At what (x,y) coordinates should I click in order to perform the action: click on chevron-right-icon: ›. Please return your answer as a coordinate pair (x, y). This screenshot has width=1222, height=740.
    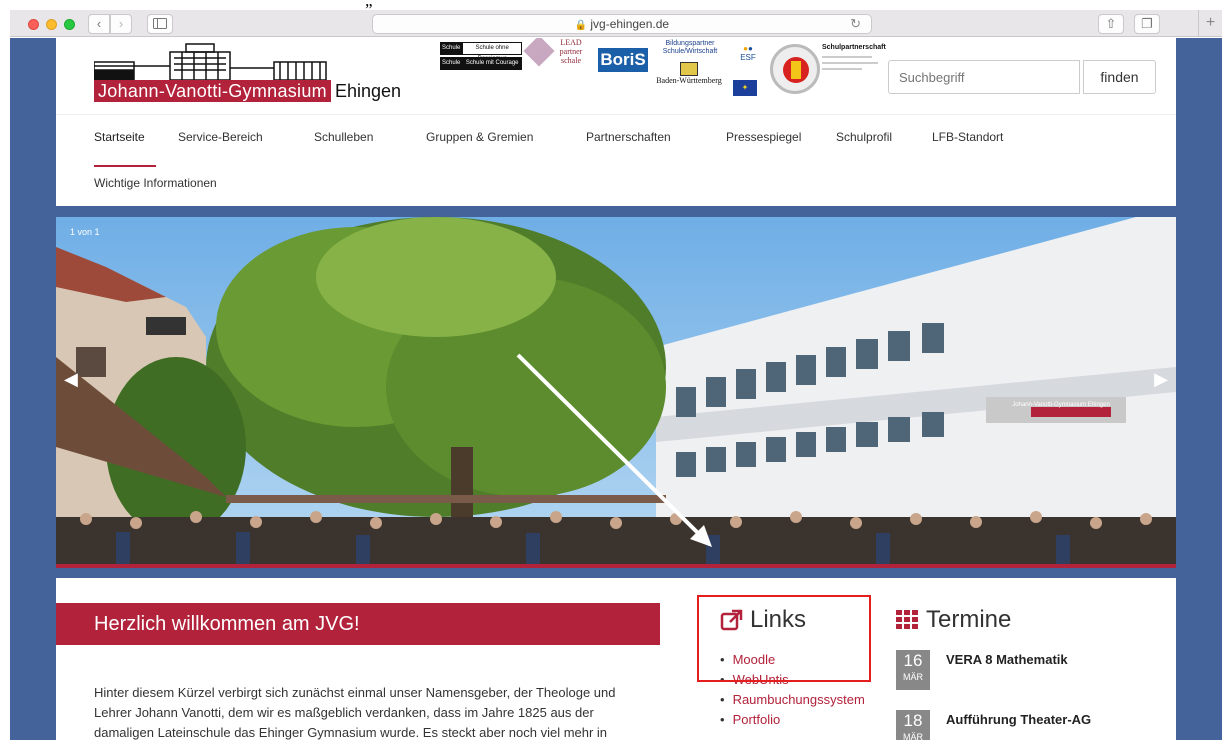
    Looking at the image, I should click on (121, 23).